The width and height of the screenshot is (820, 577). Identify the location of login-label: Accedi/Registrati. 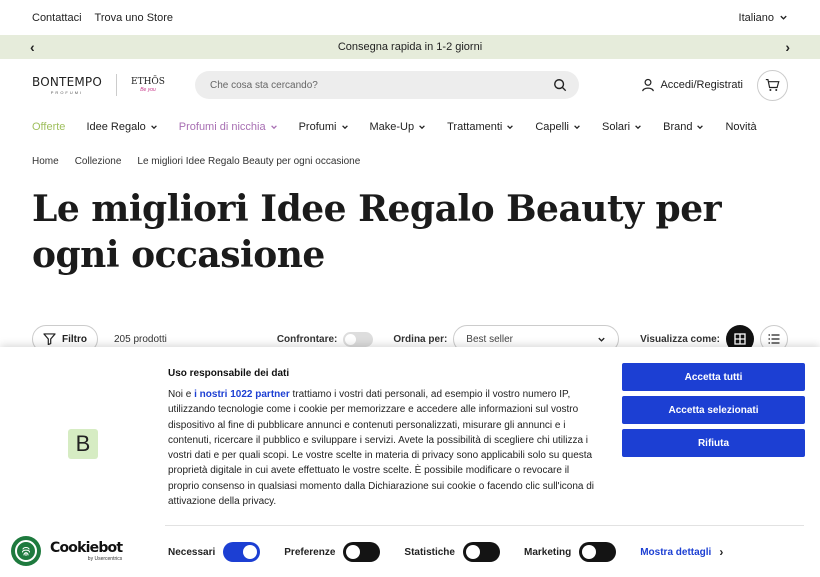
(701, 85).